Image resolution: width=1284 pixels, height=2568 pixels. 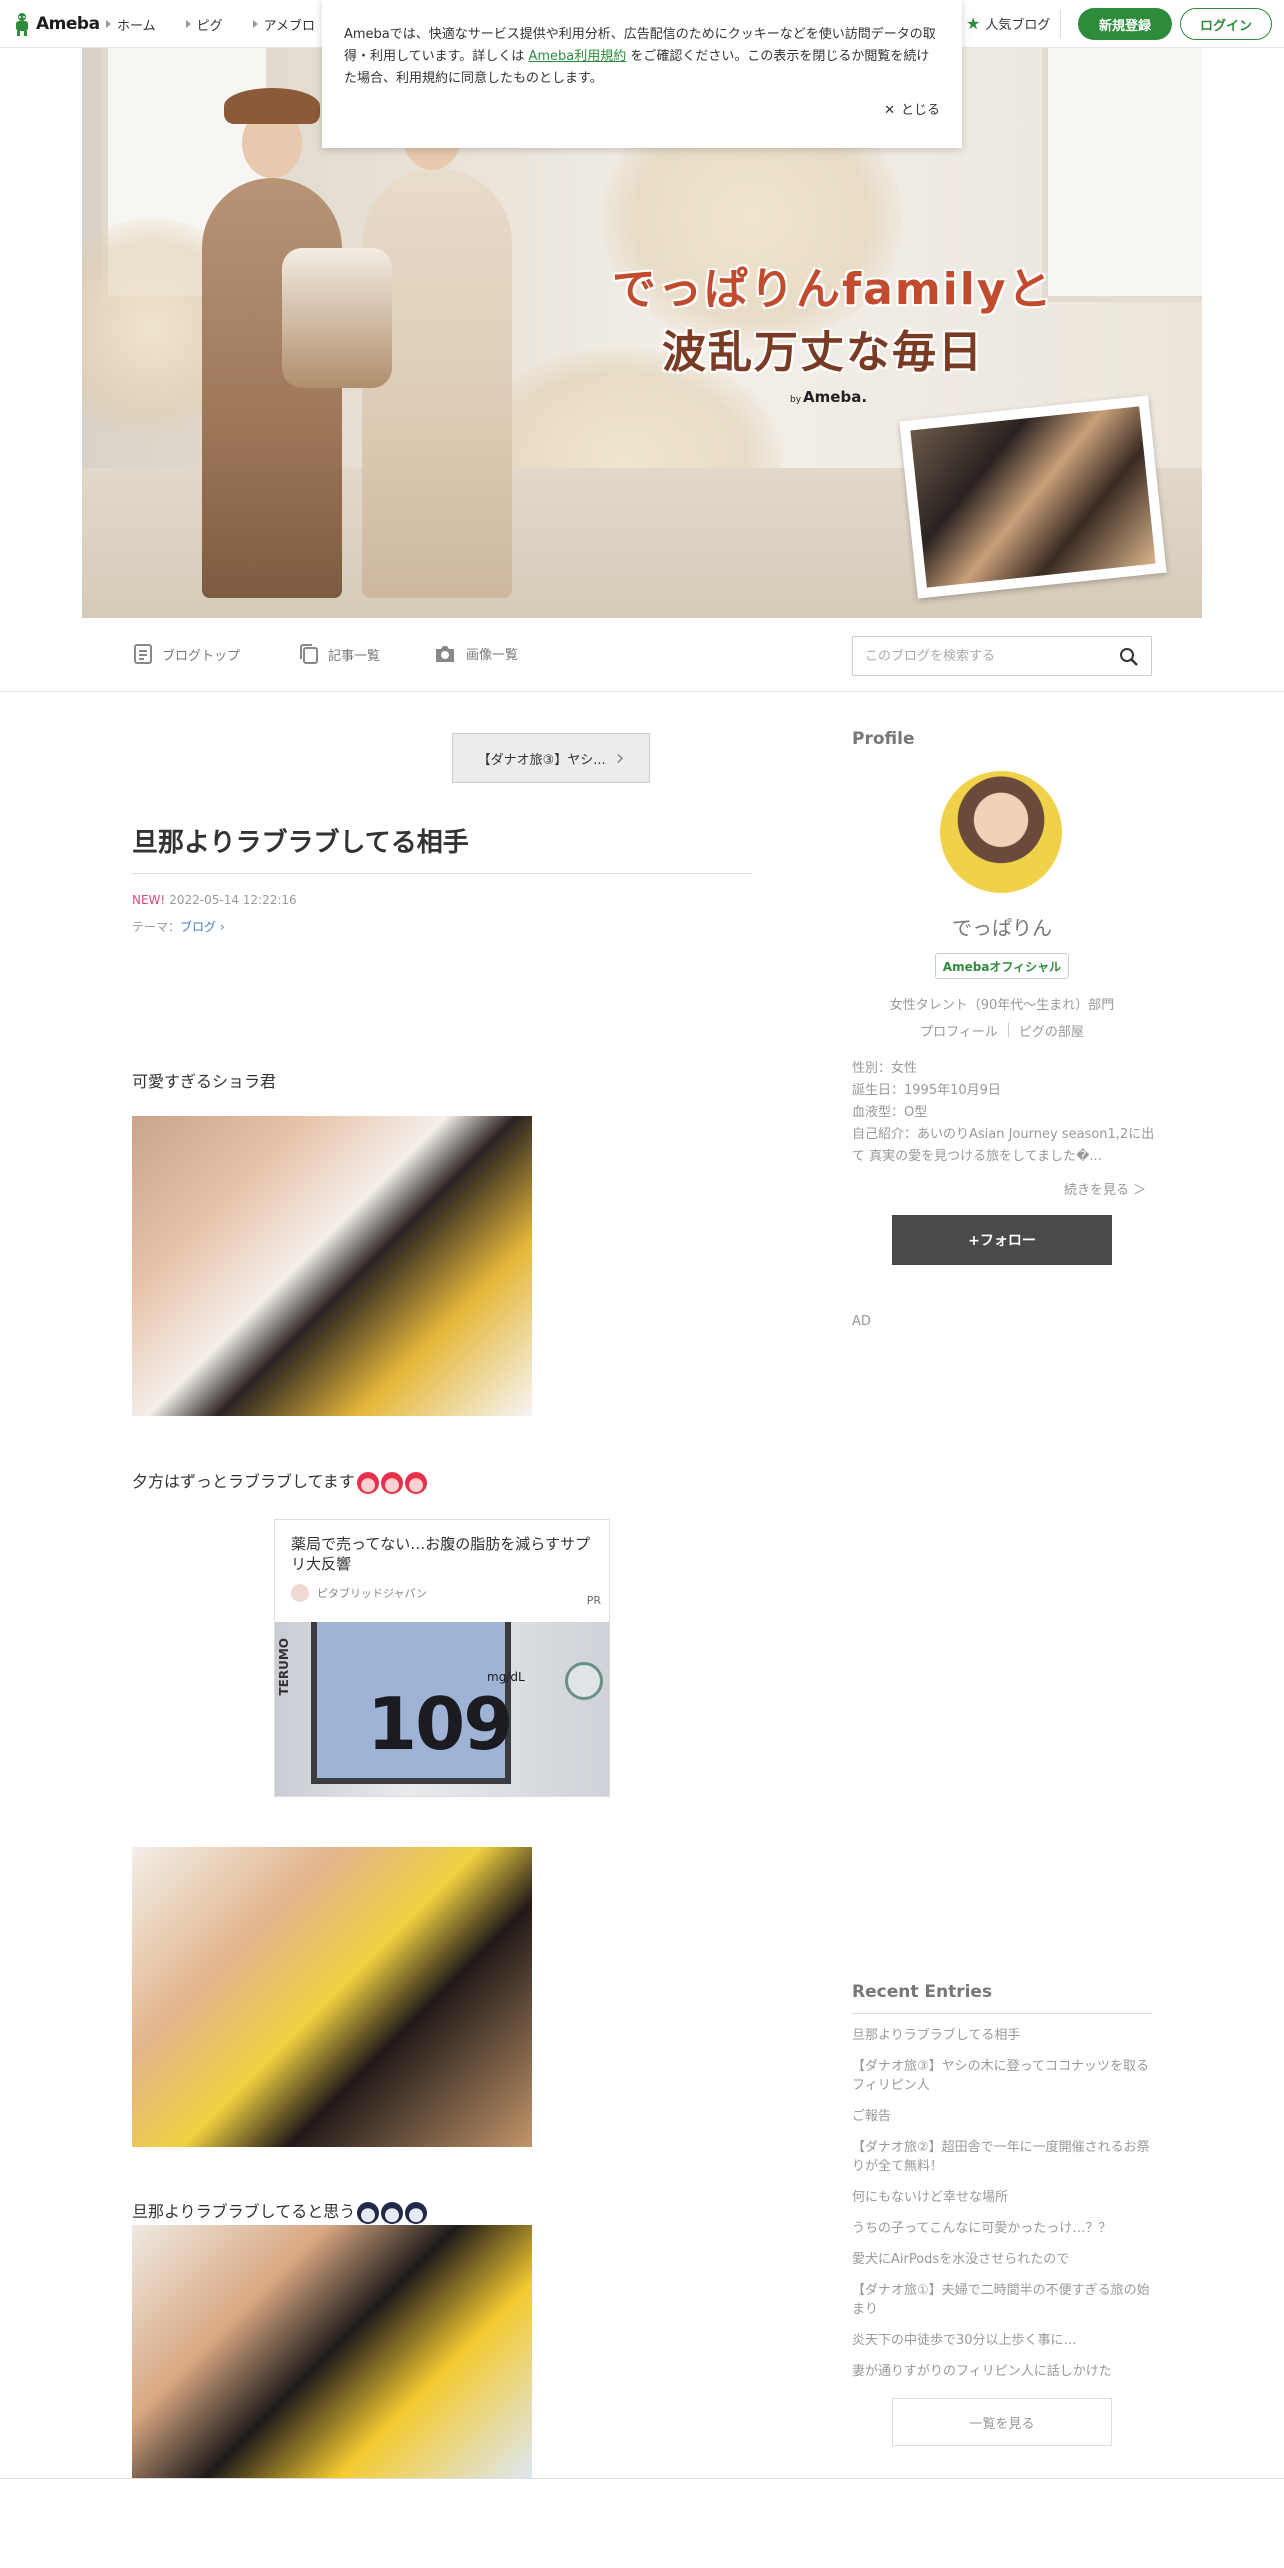 I want to click on follow-button: +フォロー, so click(x=1002, y=1240).